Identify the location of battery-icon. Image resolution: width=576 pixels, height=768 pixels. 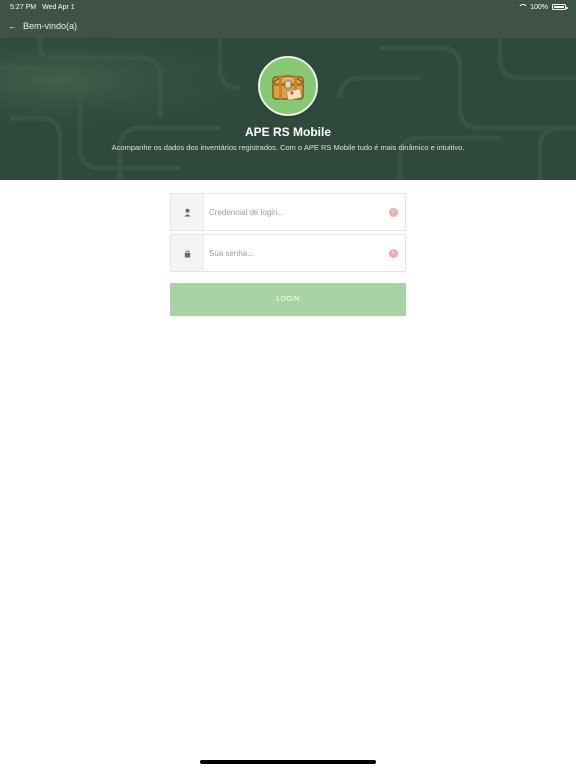
(560, 7).